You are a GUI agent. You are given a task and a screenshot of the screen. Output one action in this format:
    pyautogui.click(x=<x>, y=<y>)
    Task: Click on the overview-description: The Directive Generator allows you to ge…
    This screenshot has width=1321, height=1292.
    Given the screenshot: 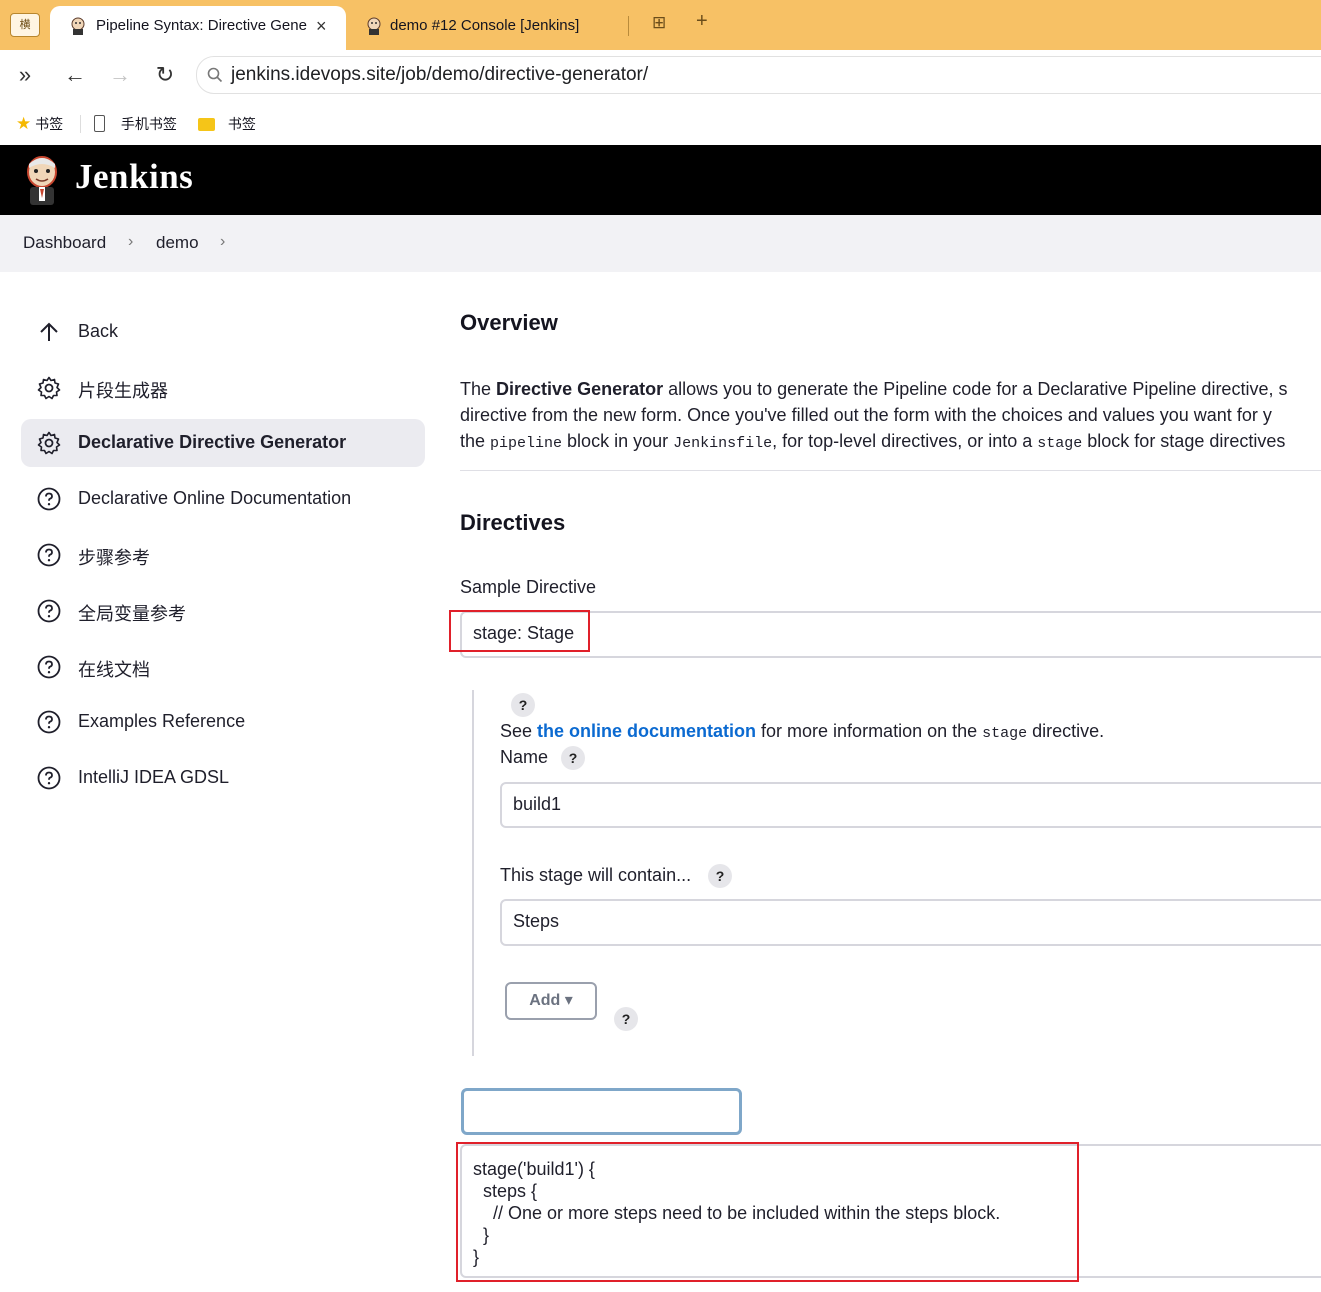 What is the action you would take?
    pyautogui.click(x=890, y=416)
    